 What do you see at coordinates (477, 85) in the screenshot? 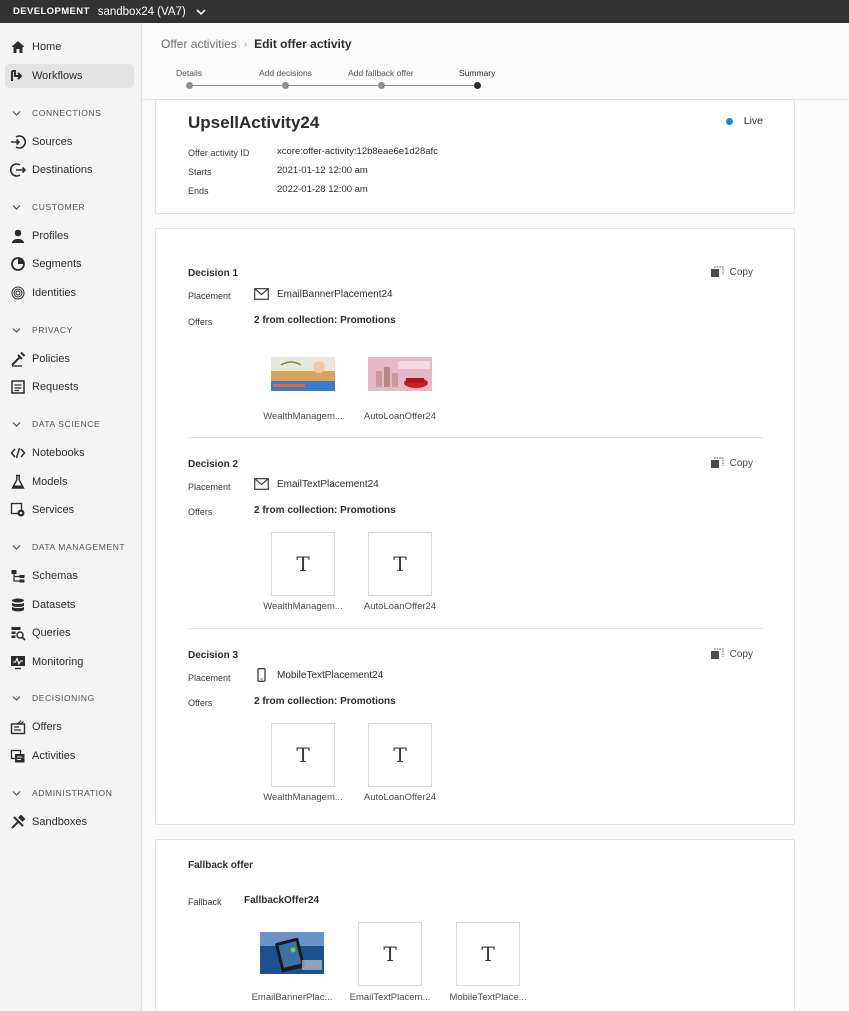
I see `step-dot-current` at bounding box center [477, 85].